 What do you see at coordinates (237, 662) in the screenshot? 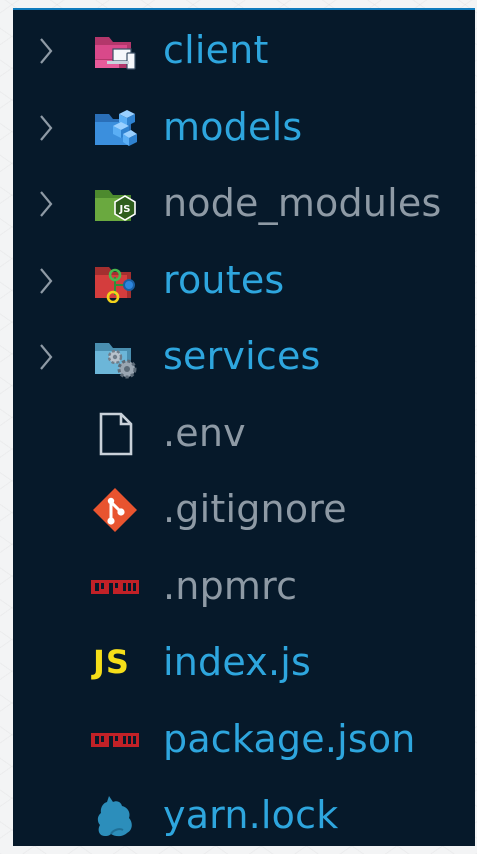
I see `tree-item-label: index.js` at bounding box center [237, 662].